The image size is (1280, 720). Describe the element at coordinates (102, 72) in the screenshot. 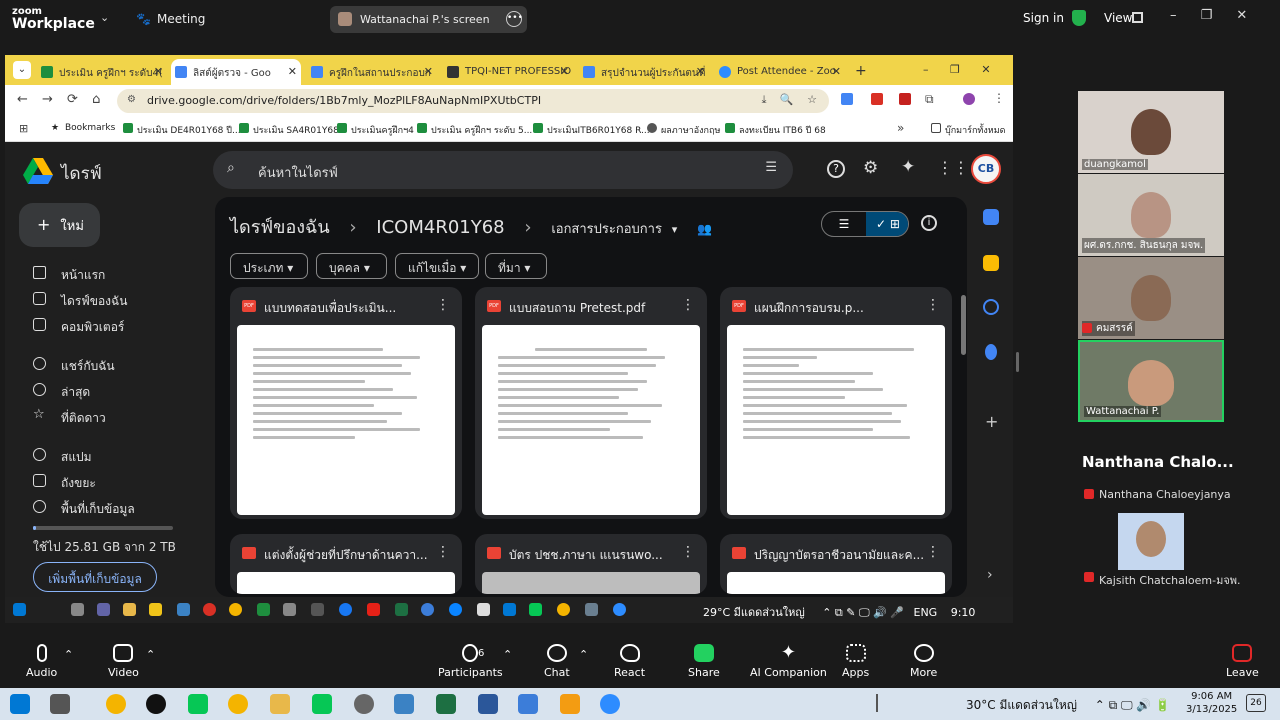

I see `browser-tab: ประเมิน ครูฝึกฯ ระดับ4(✕` at that location.